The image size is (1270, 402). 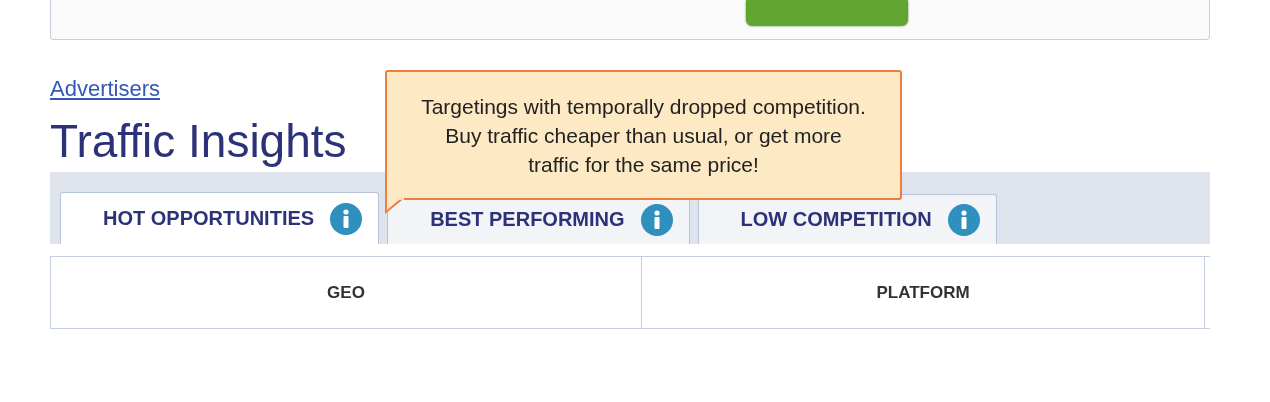 I want to click on column-header: PLATFORM, so click(x=923, y=292).